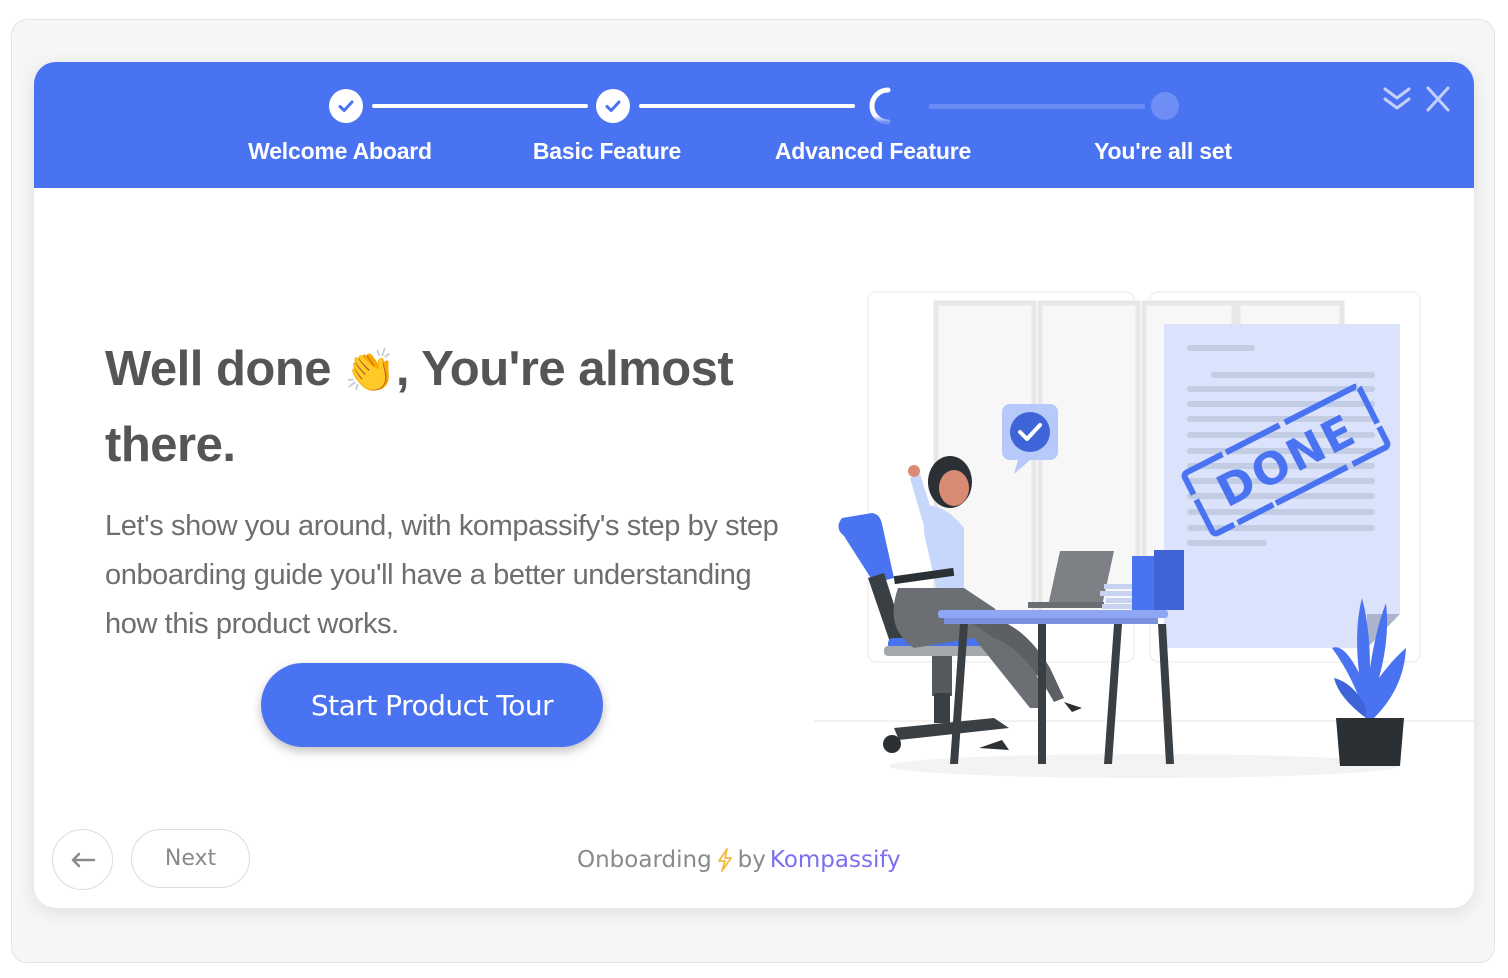  I want to click on step-1-completed-dot, so click(346, 106).